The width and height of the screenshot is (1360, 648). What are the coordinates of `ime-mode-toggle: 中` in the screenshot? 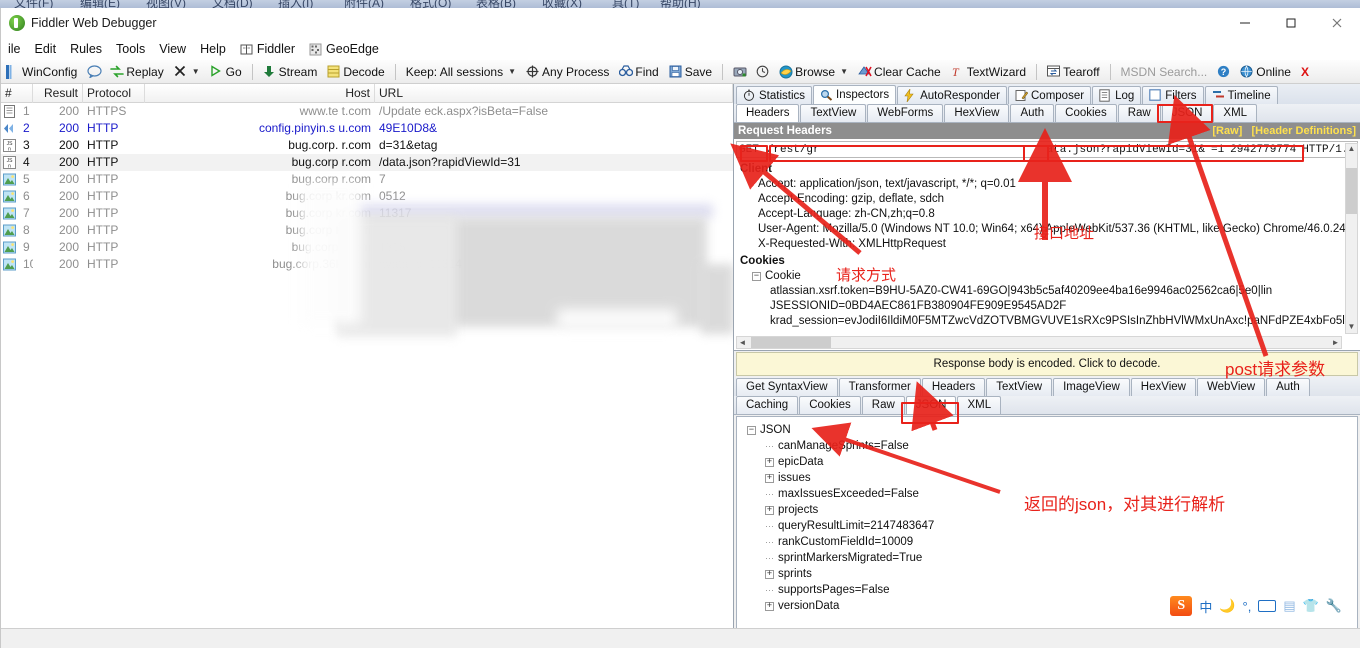 It's located at (1205, 606).